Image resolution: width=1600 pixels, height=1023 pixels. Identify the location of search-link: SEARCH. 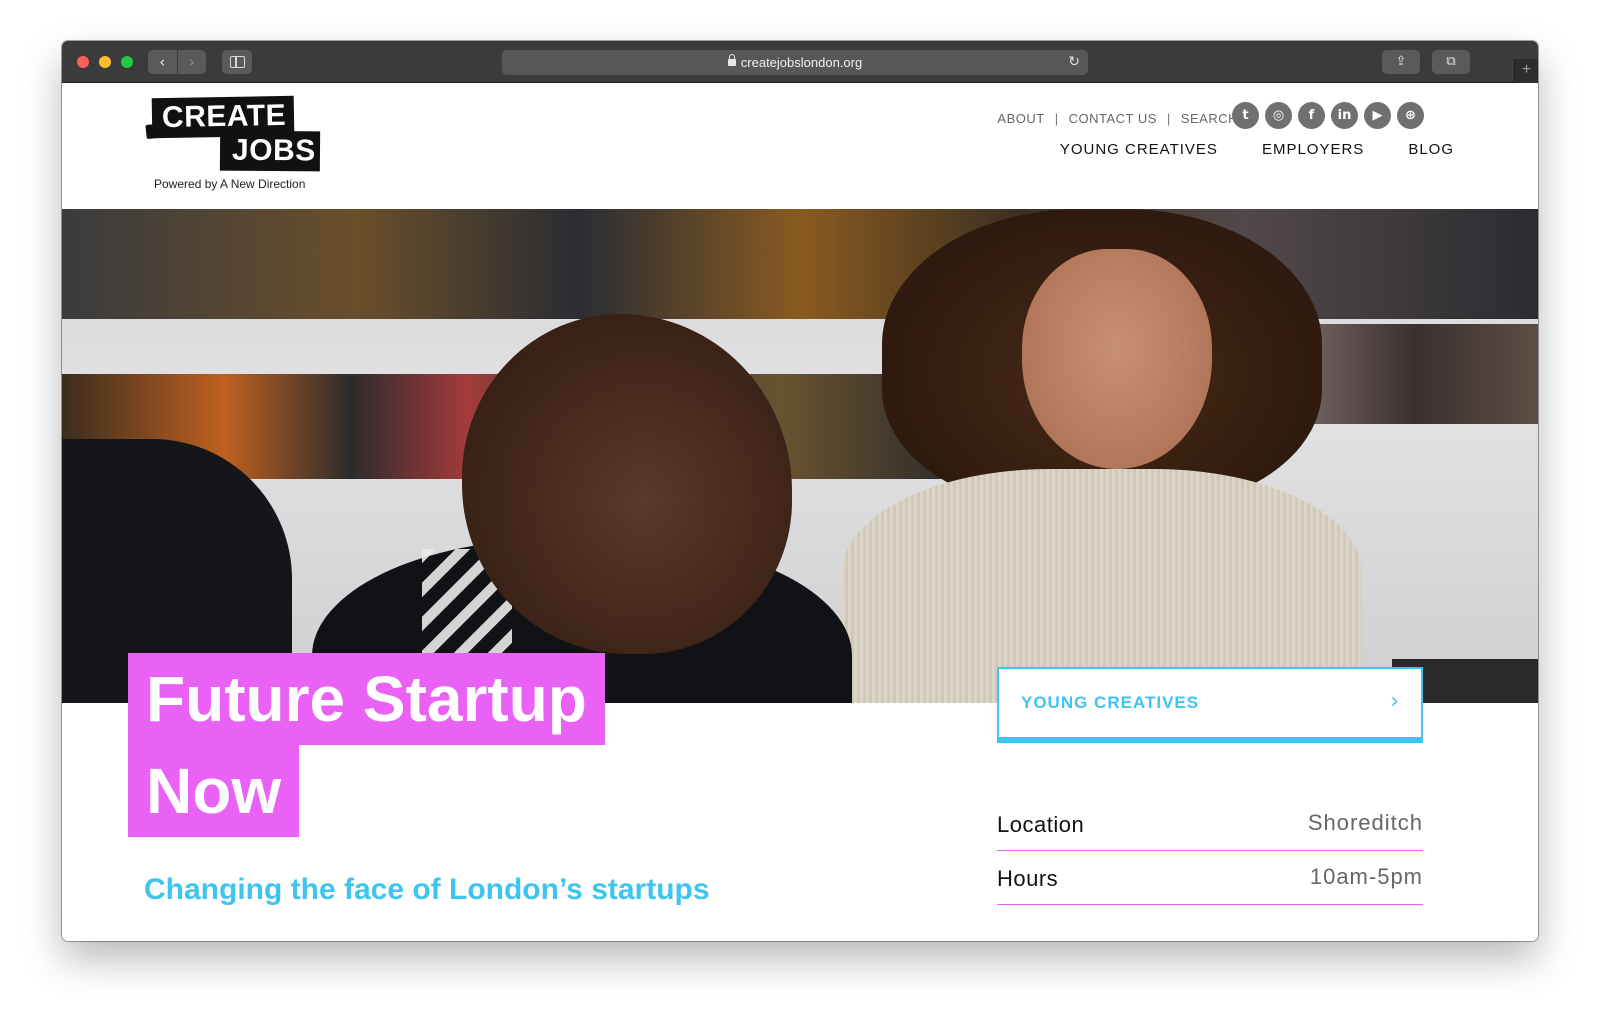
(1209, 118).